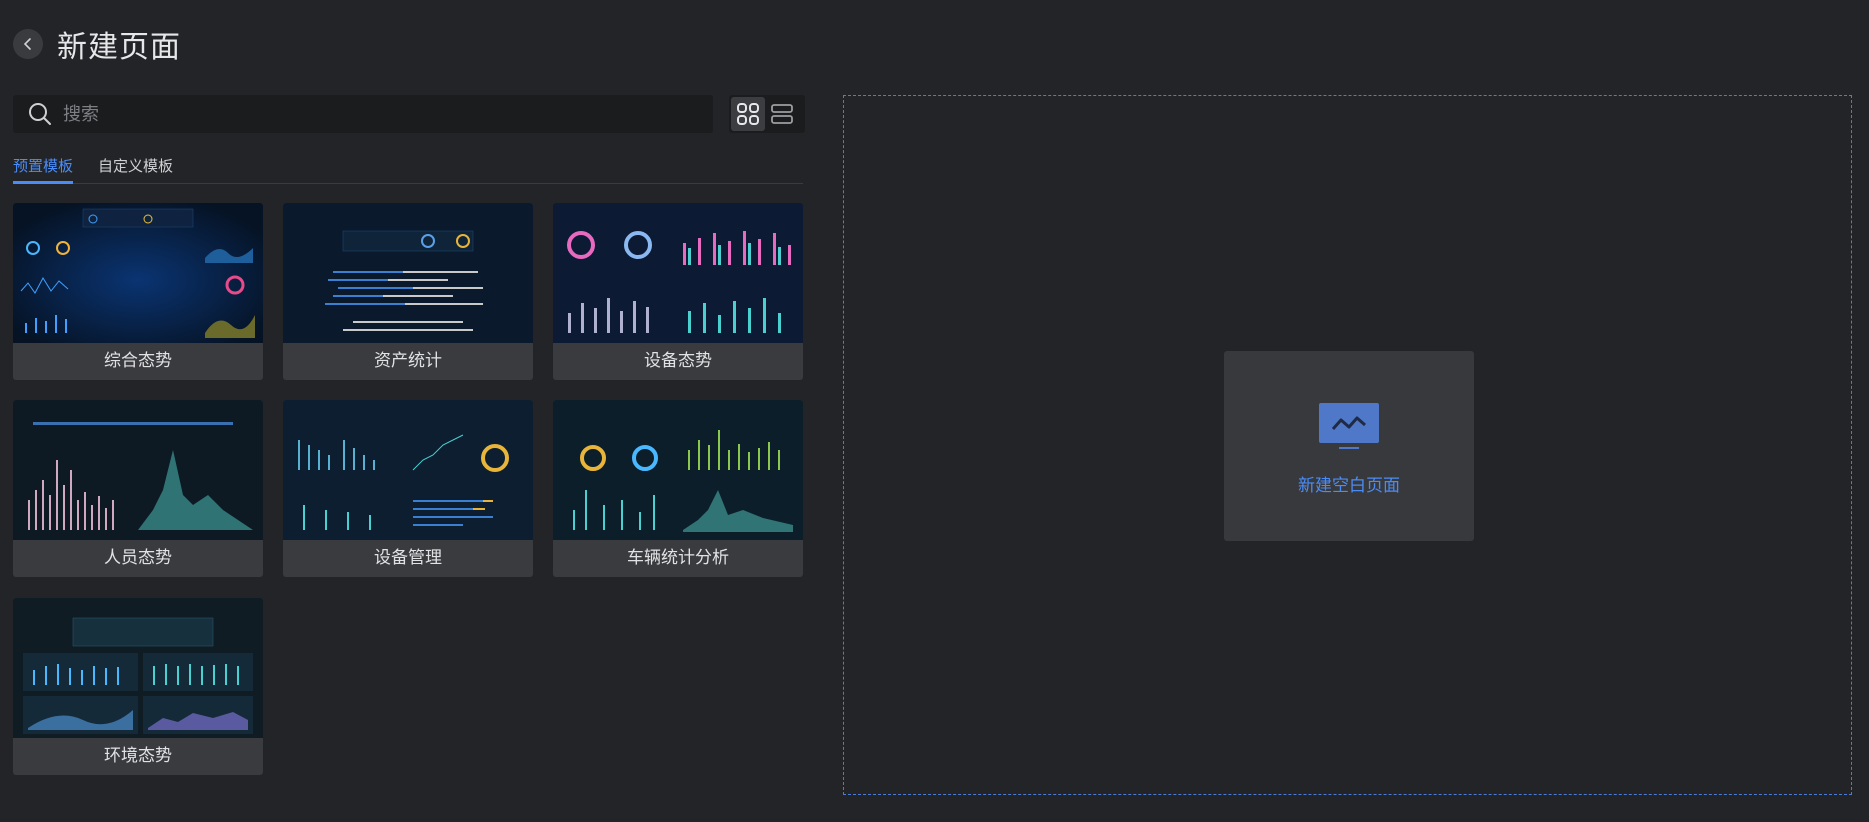  What do you see at coordinates (138, 558) in the screenshot?
I see `template-label: 人员态势` at bounding box center [138, 558].